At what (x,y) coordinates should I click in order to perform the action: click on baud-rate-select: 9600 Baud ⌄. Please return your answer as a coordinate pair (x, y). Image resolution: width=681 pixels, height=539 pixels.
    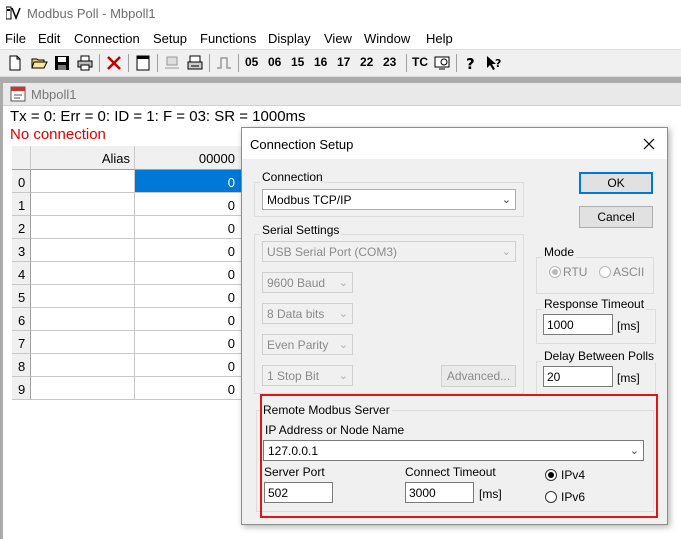
    Looking at the image, I should click on (307, 282).